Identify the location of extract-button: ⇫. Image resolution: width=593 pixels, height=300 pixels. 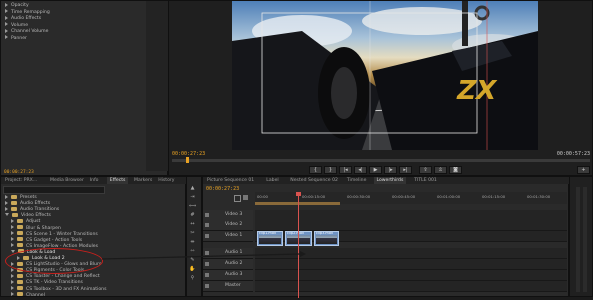
(440, 170).